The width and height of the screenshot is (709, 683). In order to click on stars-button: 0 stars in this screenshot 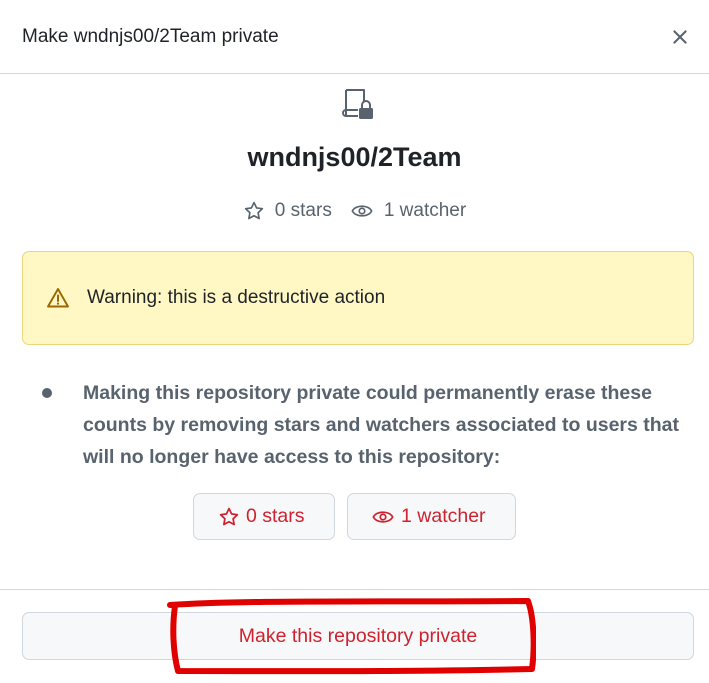, I will do `click(264, 516)`.